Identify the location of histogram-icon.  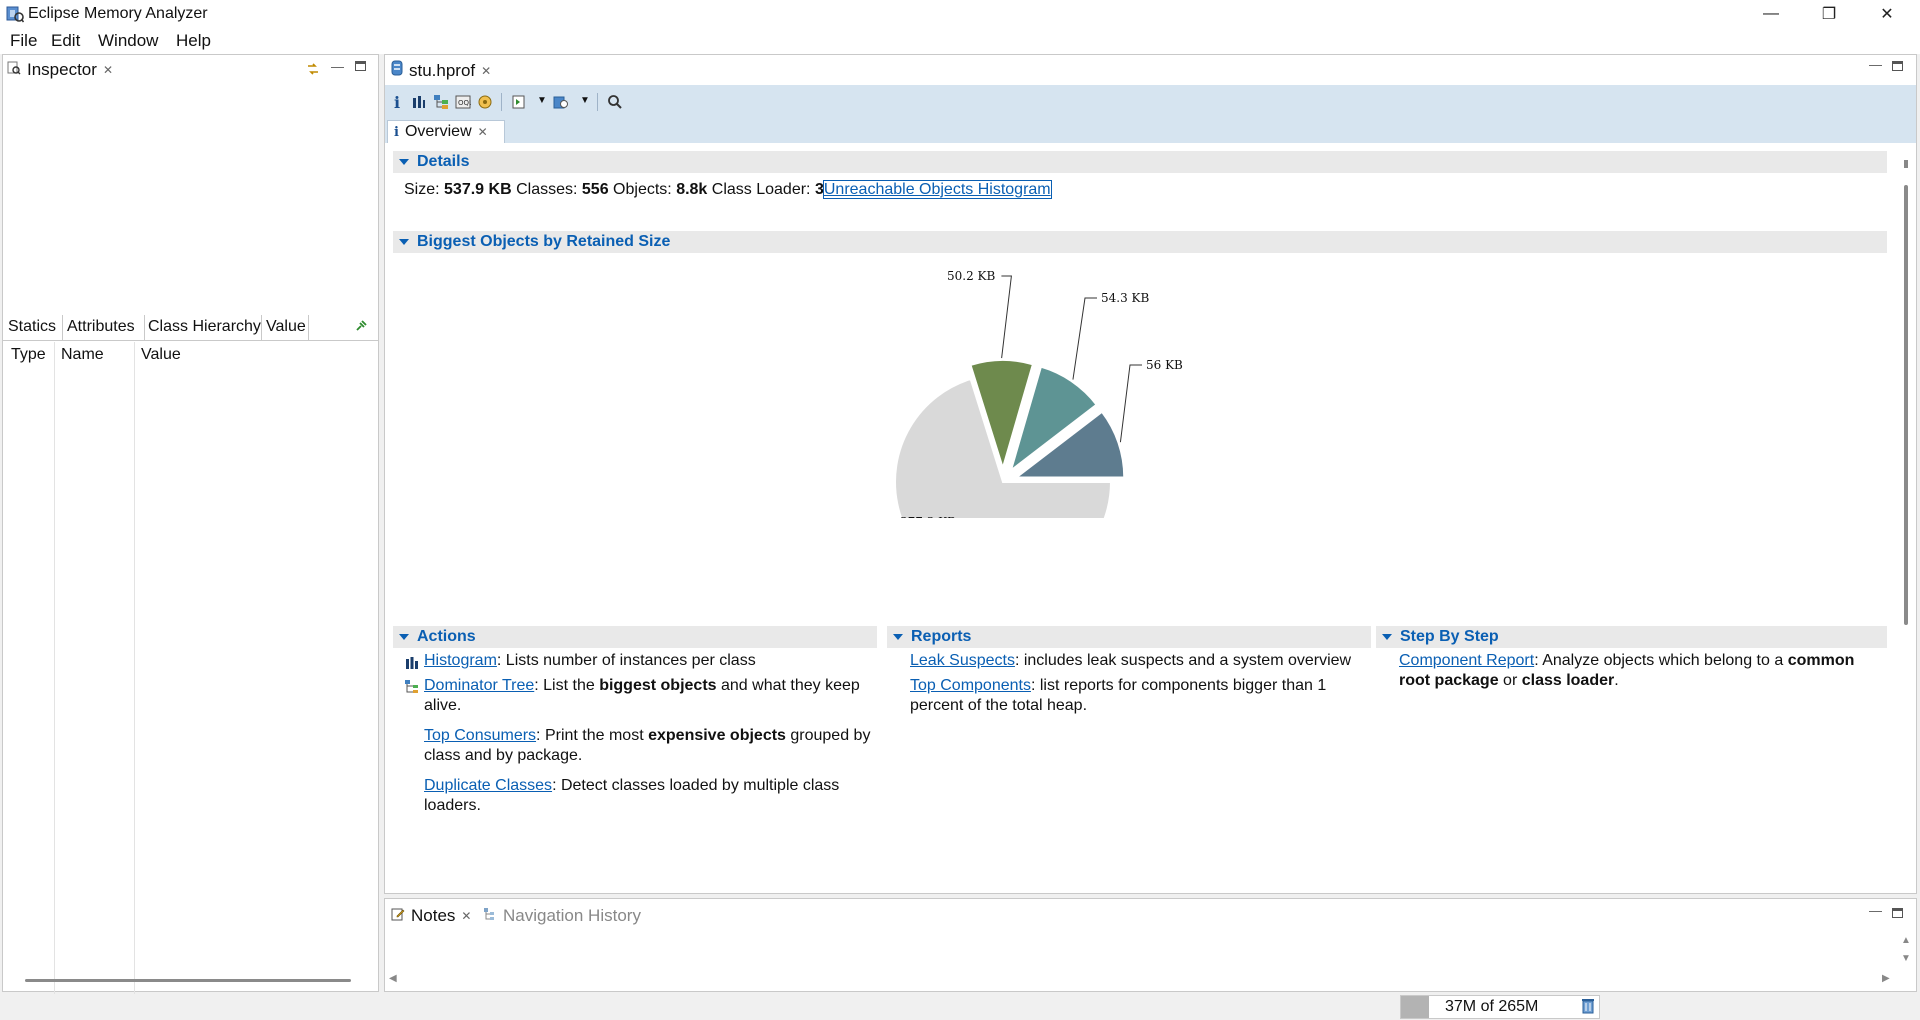
(419, 102).